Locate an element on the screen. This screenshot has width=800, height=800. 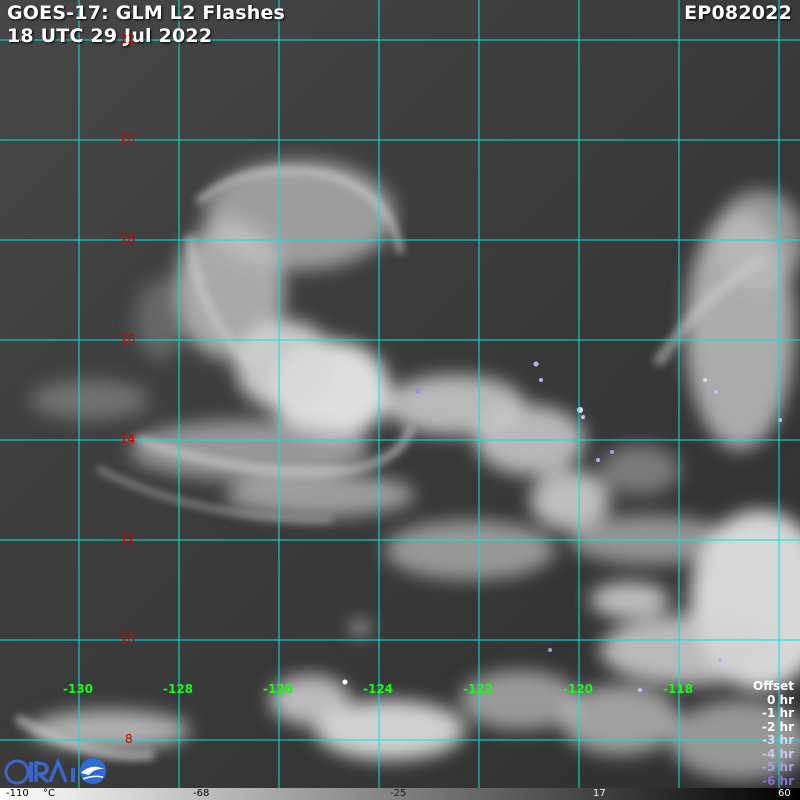
offset-item: -1 hr is located at coordinates (778, 713).